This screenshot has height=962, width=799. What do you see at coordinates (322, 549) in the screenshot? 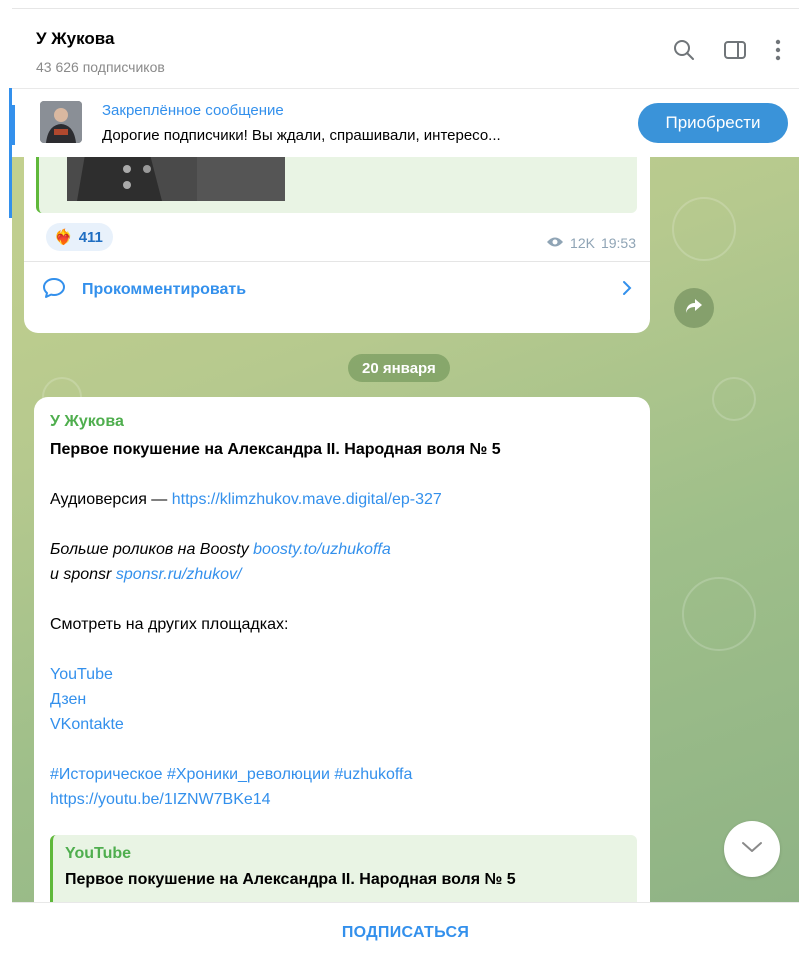
I see `boosty-link: boosty.to/uzhukoffa` at bounding box center [322, 549].